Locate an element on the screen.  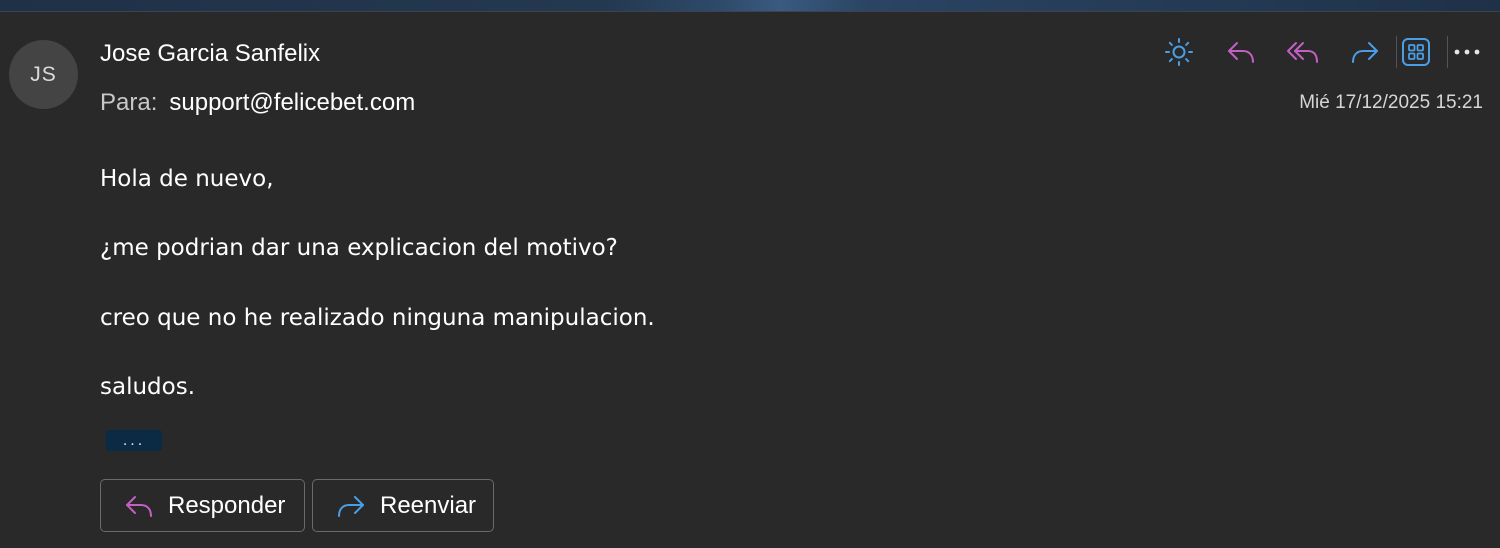
reply-all-icon is located at coordinates (1303, 52).